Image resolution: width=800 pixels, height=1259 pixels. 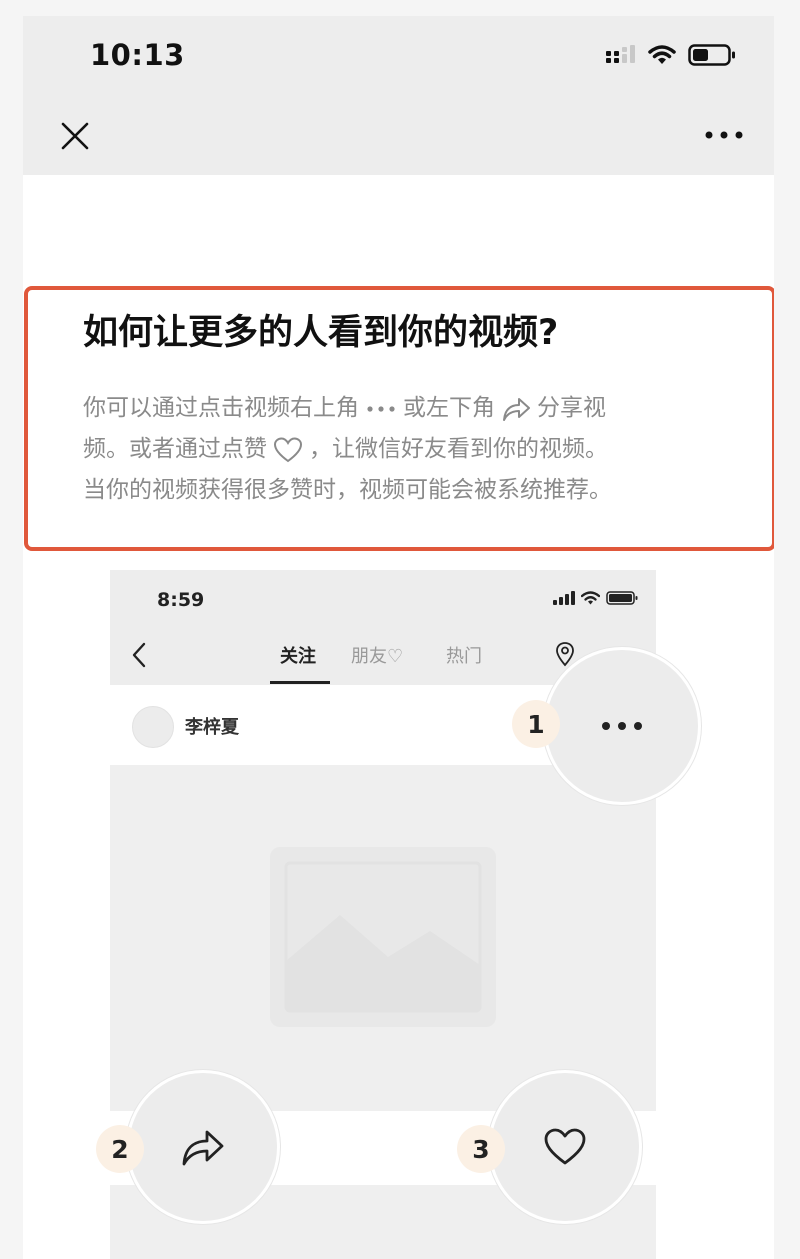 I want to click on image-placeholder-graphic, so click(x=383, y=937).